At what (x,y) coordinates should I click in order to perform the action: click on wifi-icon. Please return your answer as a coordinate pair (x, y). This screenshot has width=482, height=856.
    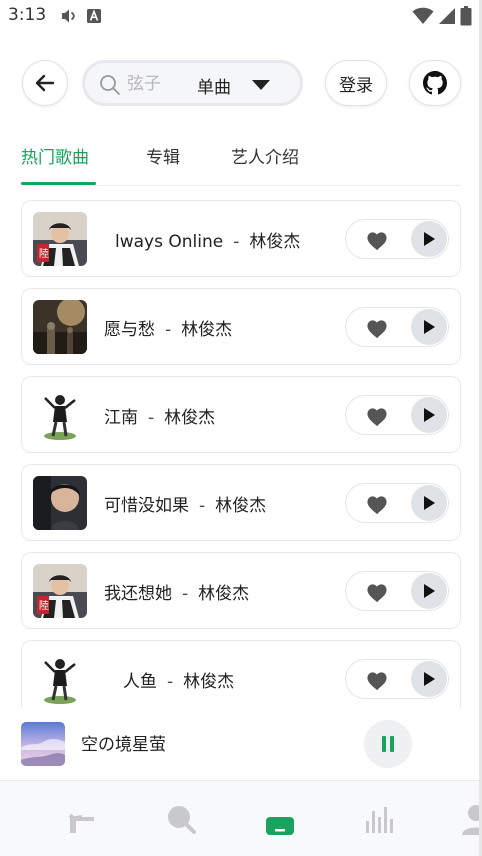
    Looking at the image, I should click on (423, 16).